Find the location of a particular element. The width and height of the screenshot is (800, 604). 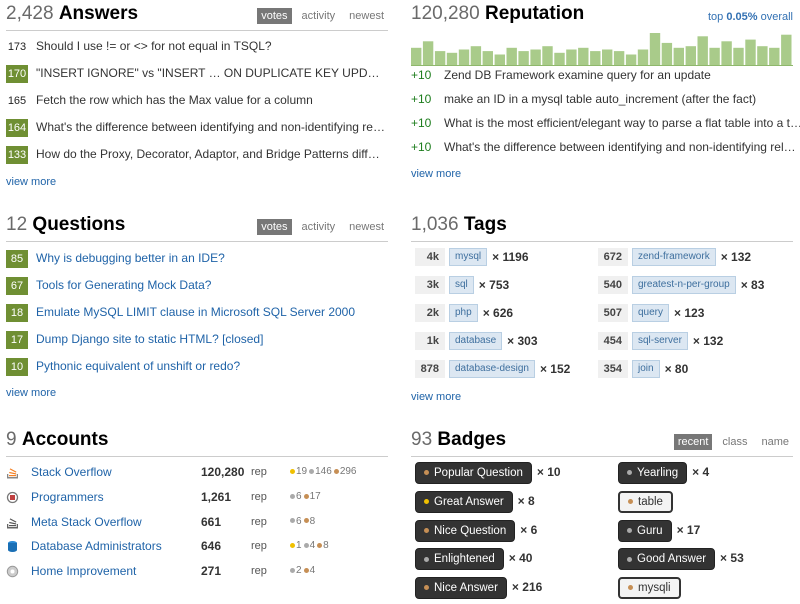

badges-tab-recent: recent is located at coordinates (693, 442).